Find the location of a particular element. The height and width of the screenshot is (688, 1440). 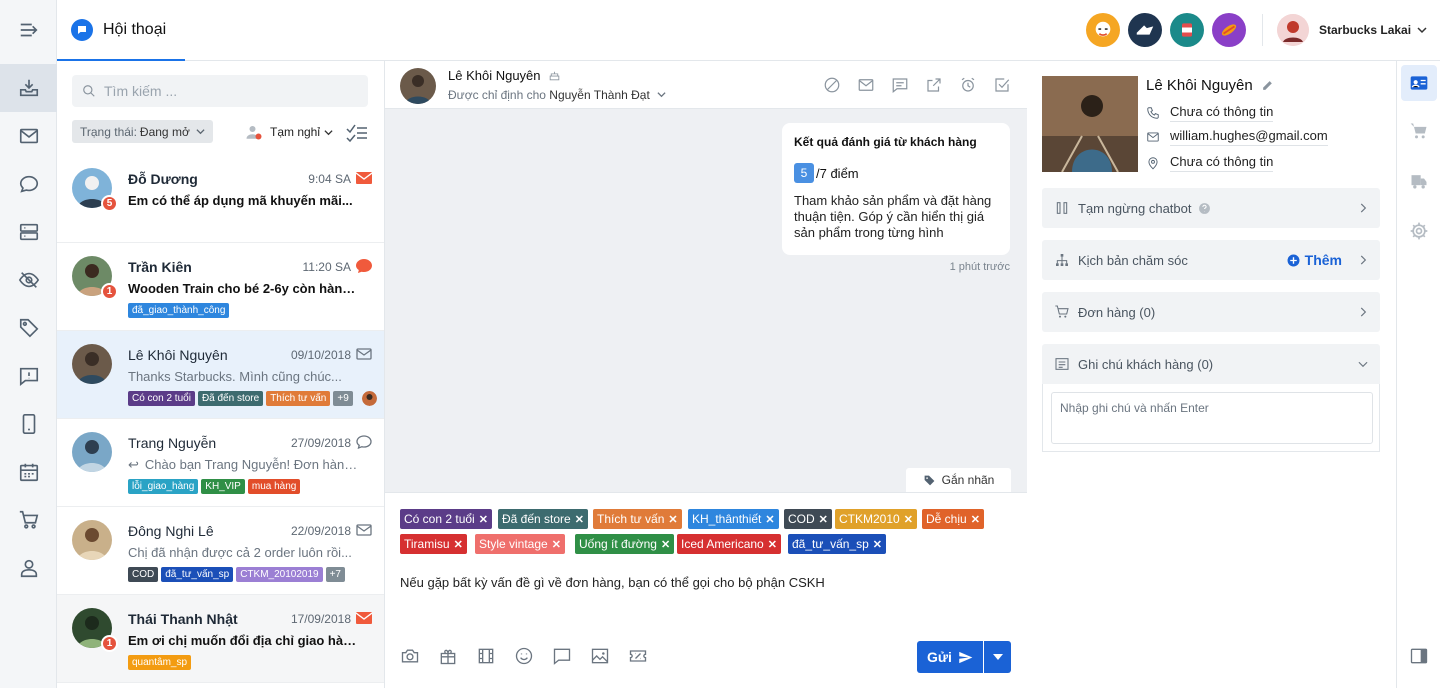

block-icon is located at coordinates (832, 85).